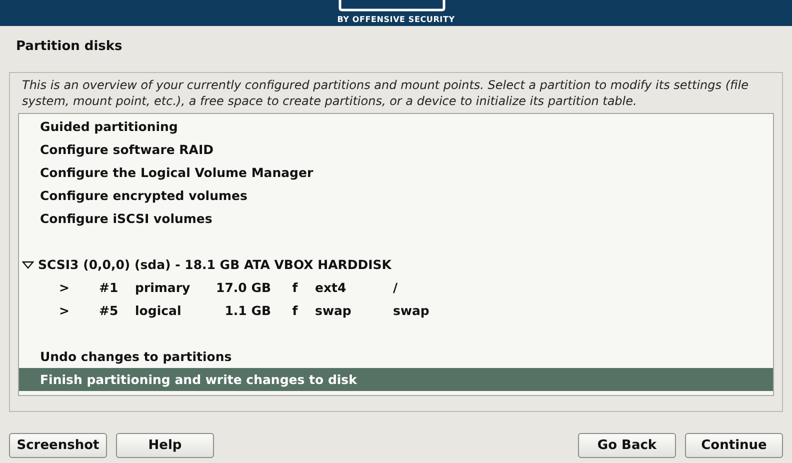 The image size is (792, 463). What do you see at coordinates (69, 47) in the screenshot?
I see `page-title: Partition disks` at bounding box center [69, 47].